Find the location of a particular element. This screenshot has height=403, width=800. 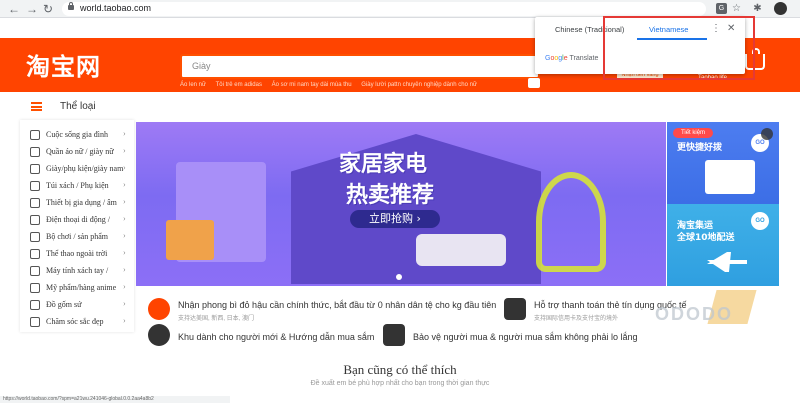

hot-word: Áo len nữ is located at coordinates (193, 85).